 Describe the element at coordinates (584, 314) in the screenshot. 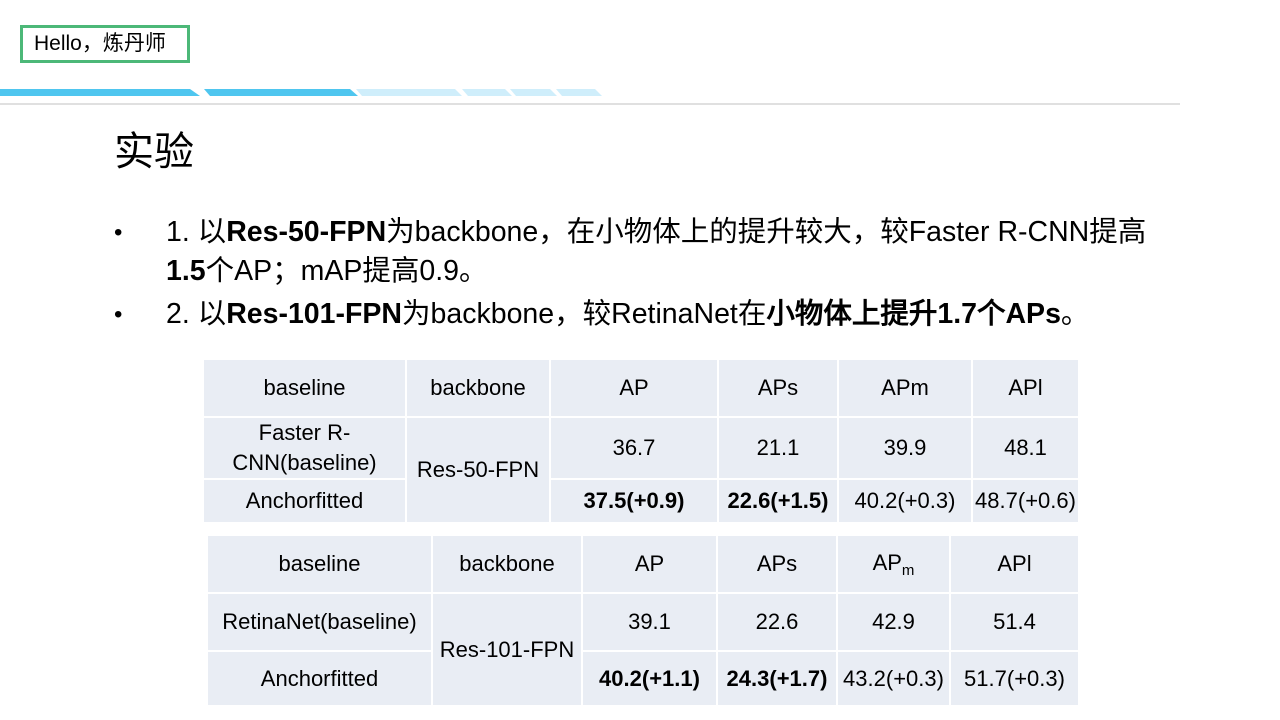

I see `text-run: 为backbone，较RetinaNet在` at that location.